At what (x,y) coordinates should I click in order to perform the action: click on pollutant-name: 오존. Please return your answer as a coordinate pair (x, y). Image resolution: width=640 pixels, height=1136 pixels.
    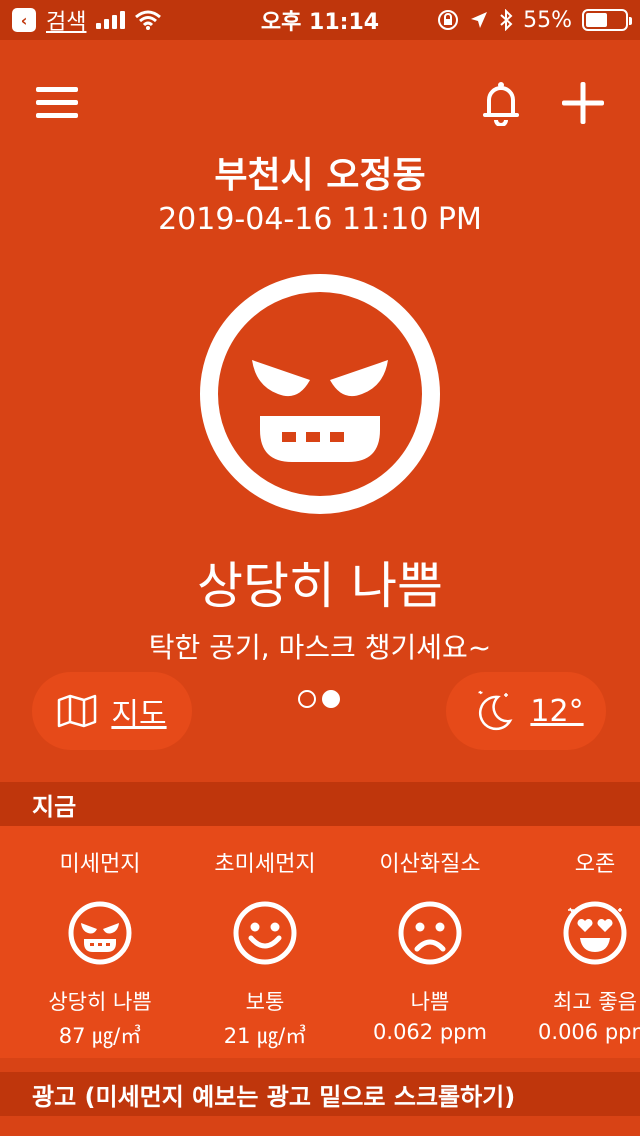
    Looking at the image, I should click on (595, 864).